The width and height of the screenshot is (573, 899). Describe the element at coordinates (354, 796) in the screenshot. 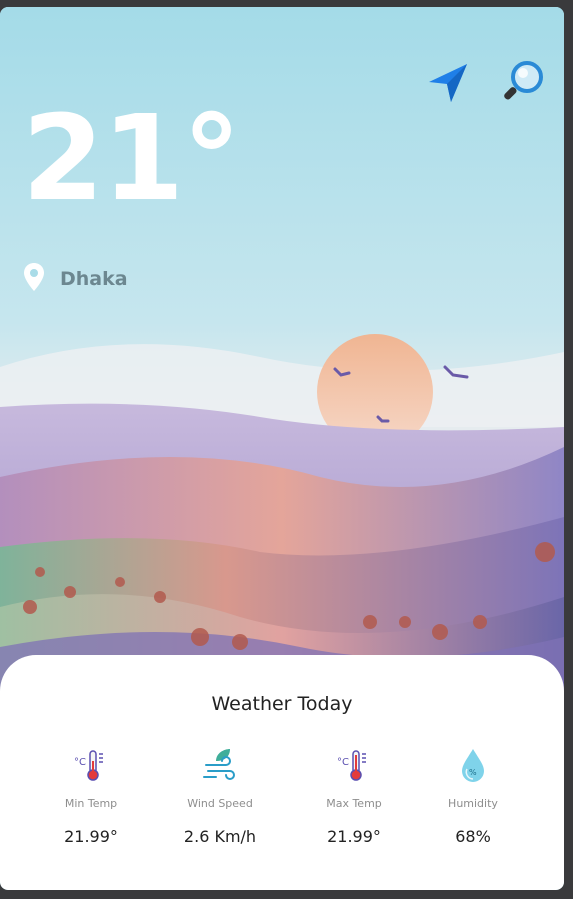

I see `stat-max-temp: °C Max Temp 21.99°` at that location.